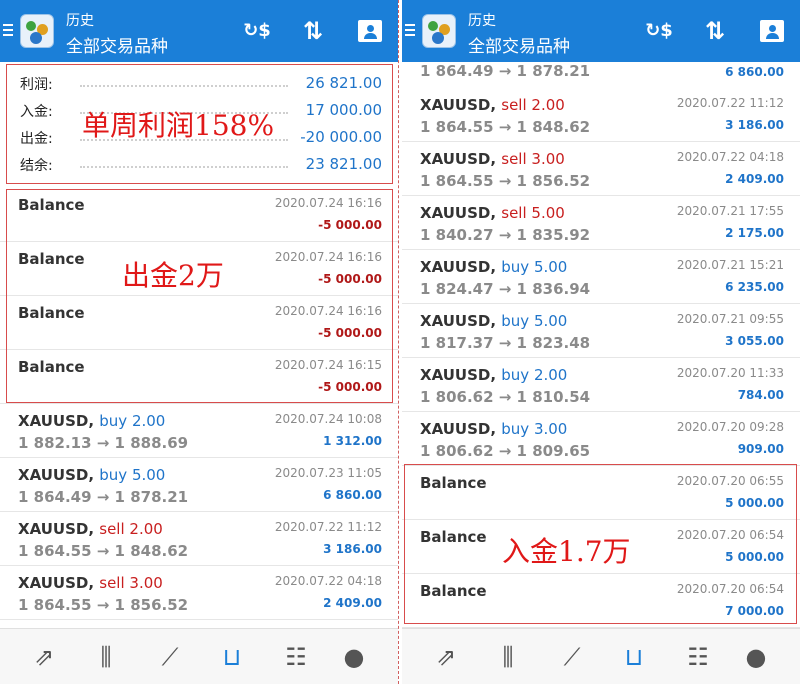 The image size is (800, 684). What do you see at coordinates (730, 535) in the screenshot?
I see `deal-time: 2020.07.20 06:54` at bounding box center [730, 535].